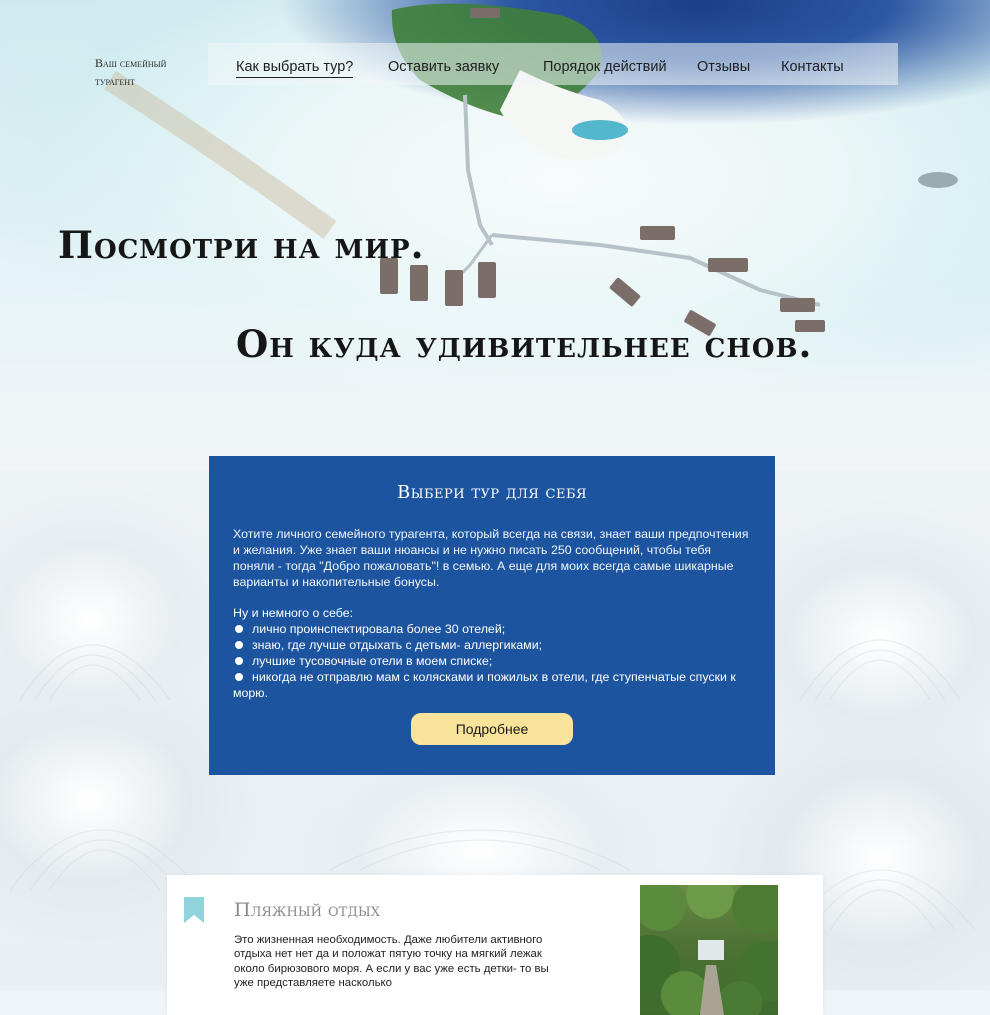 This screenshot has width=990, height=1015. Describe the element at coordinates (492, 492) in the screenshot. I see `card-title: Выбери тур для себя` at that location.